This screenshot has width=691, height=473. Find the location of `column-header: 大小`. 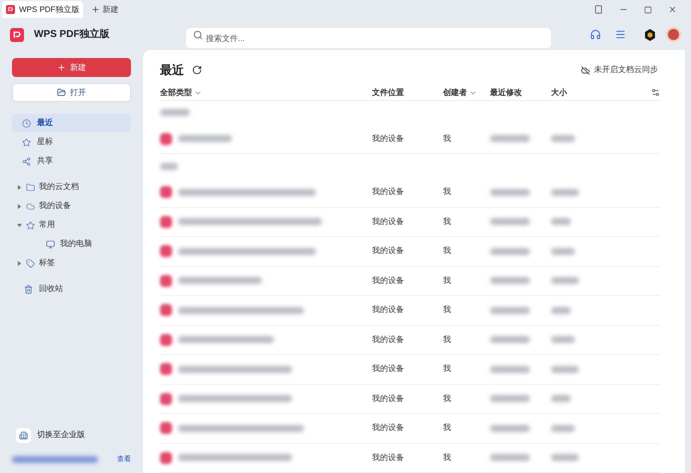

column-header: 大小 is located at coordinates (571, 92).